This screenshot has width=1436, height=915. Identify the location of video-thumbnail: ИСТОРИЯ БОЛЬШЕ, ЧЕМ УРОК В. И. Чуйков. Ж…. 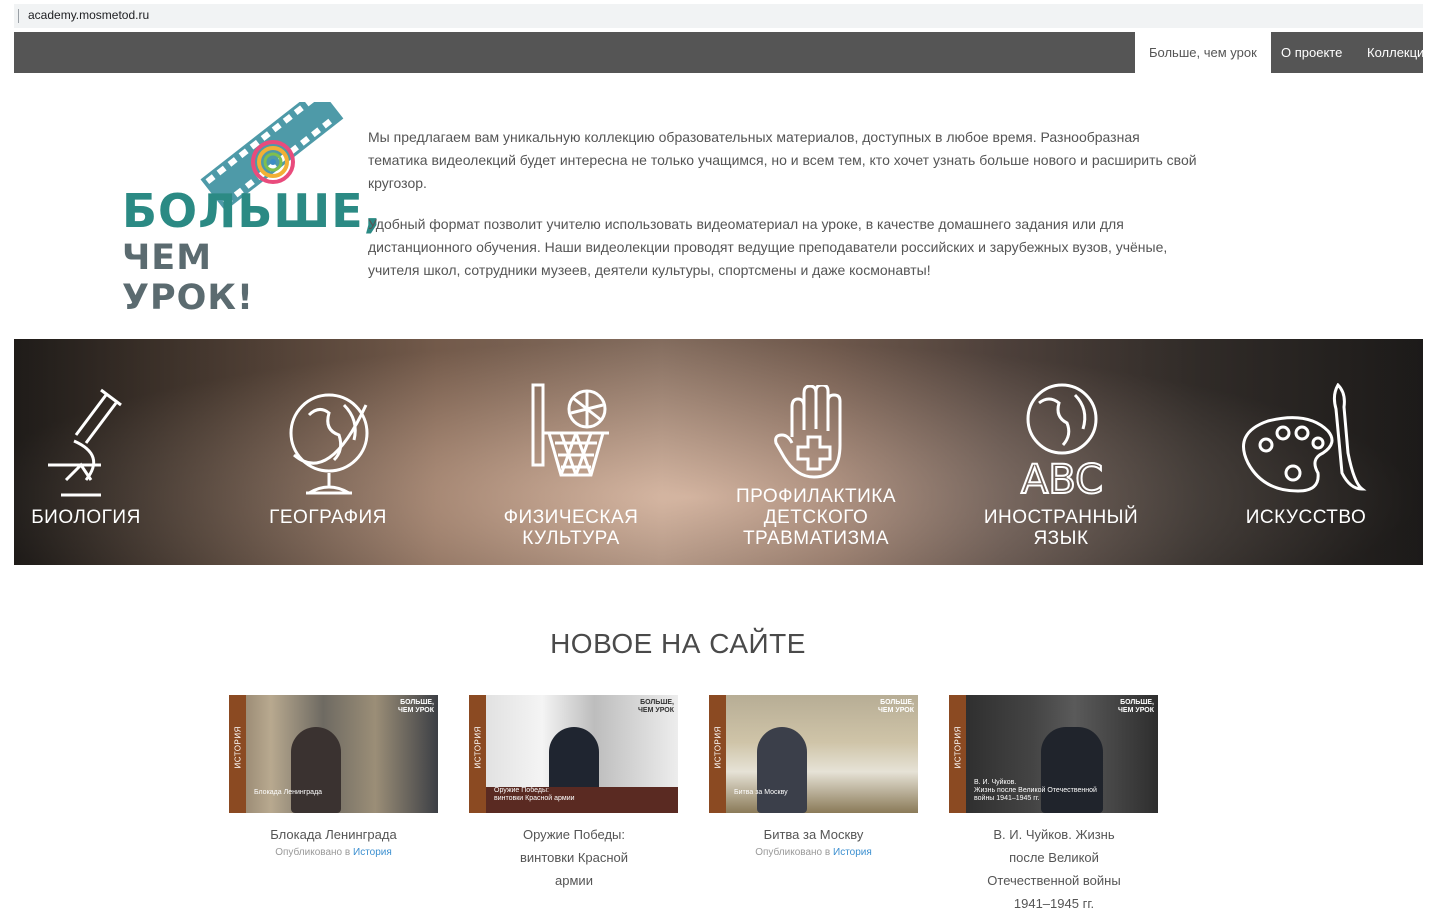
(1053, 754).